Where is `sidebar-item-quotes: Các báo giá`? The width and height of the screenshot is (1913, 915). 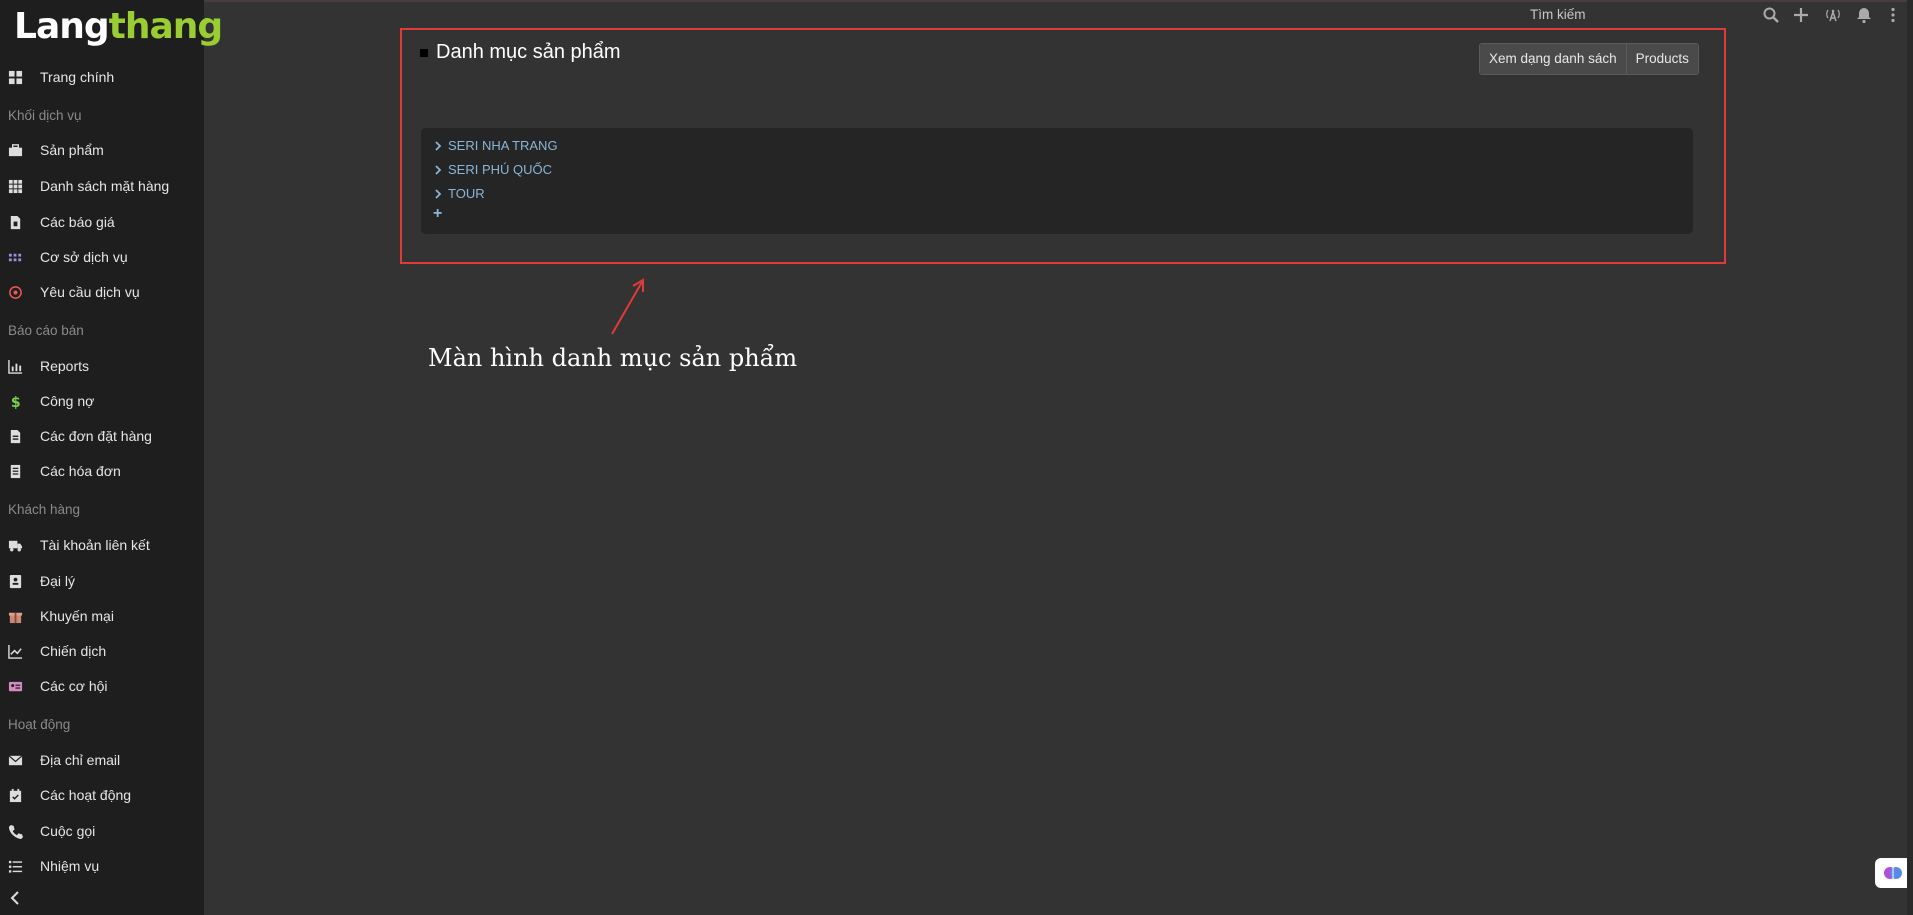
sidebar-item-quotes: Các báo giá is located at coordinates (102, 222).